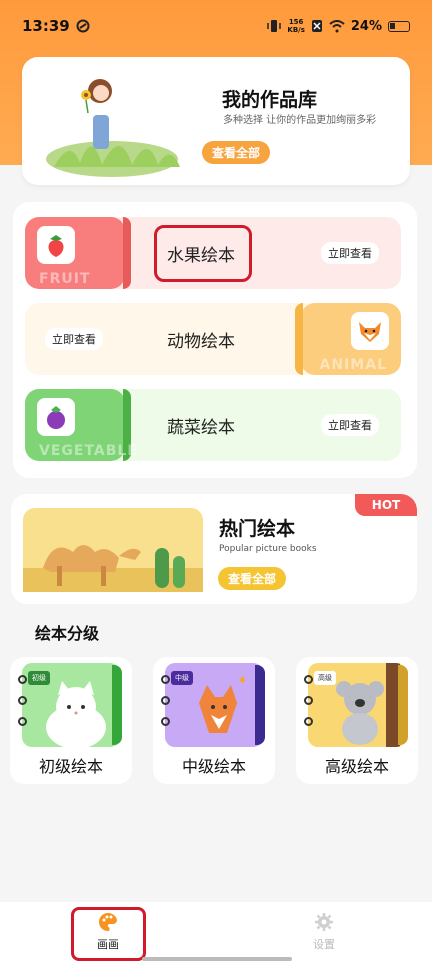 Image resolution: width=432 pixels, height=964 pixels. Describe the element at coordinates (370, 331) in the screenshot. I see `fox-icon` at that location.